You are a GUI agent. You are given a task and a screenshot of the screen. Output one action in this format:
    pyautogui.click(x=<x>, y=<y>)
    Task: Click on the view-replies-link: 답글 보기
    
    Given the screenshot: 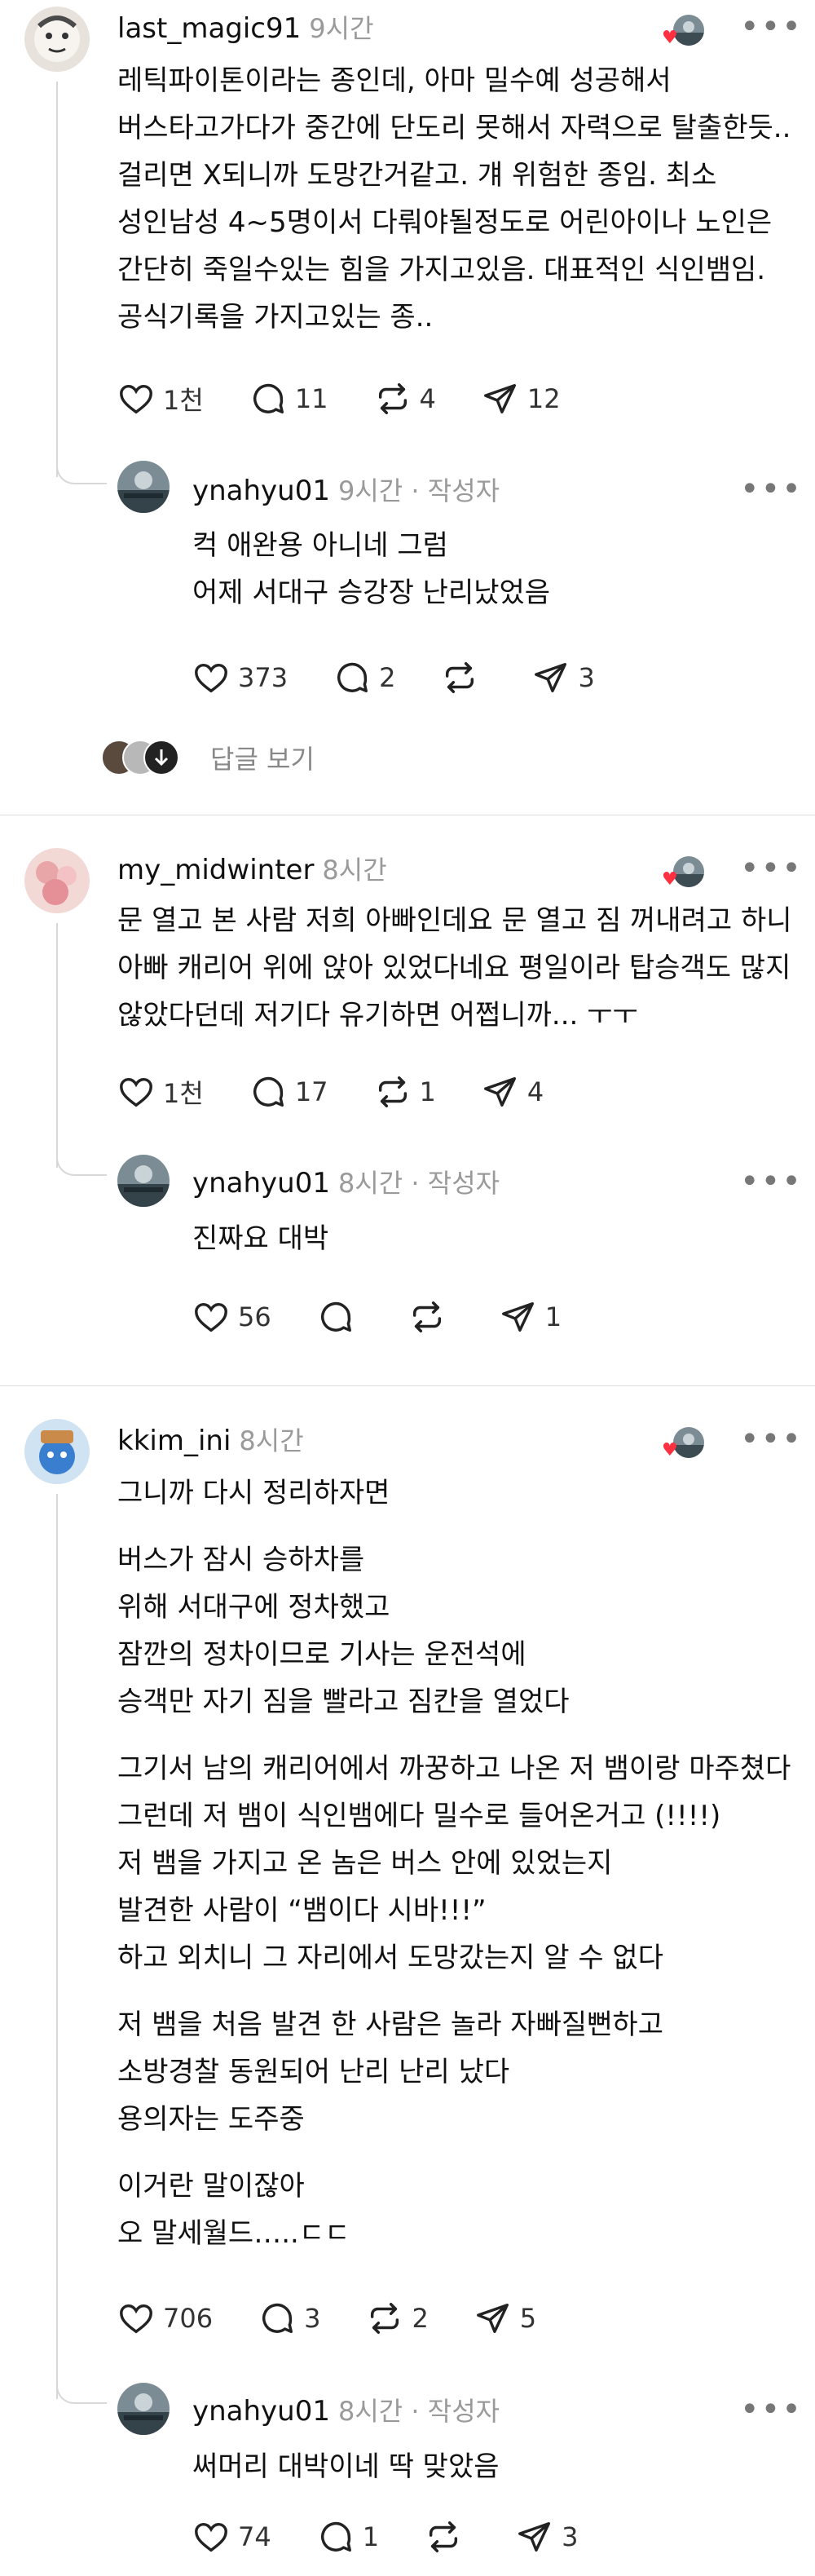 What is the action you would take?
    pyautogui.click(x=208, y=757)
    